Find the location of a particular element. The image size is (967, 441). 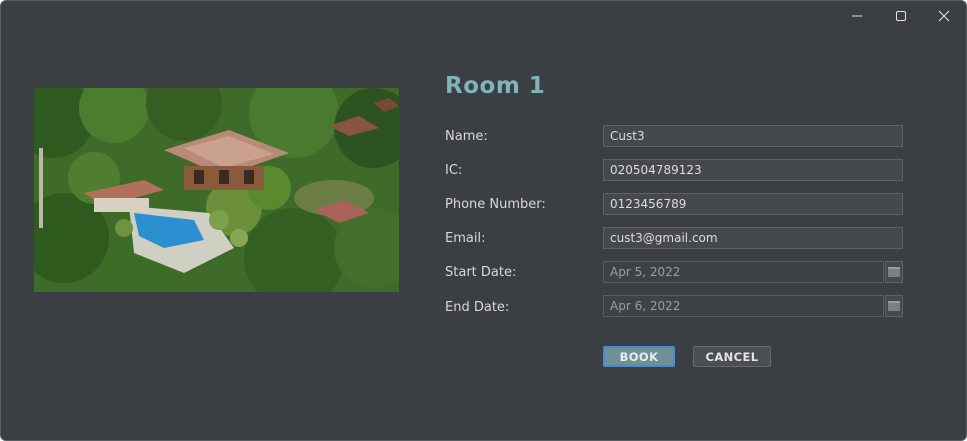

email-field: cust3@gmail.com is located at coordinates (753, 238).